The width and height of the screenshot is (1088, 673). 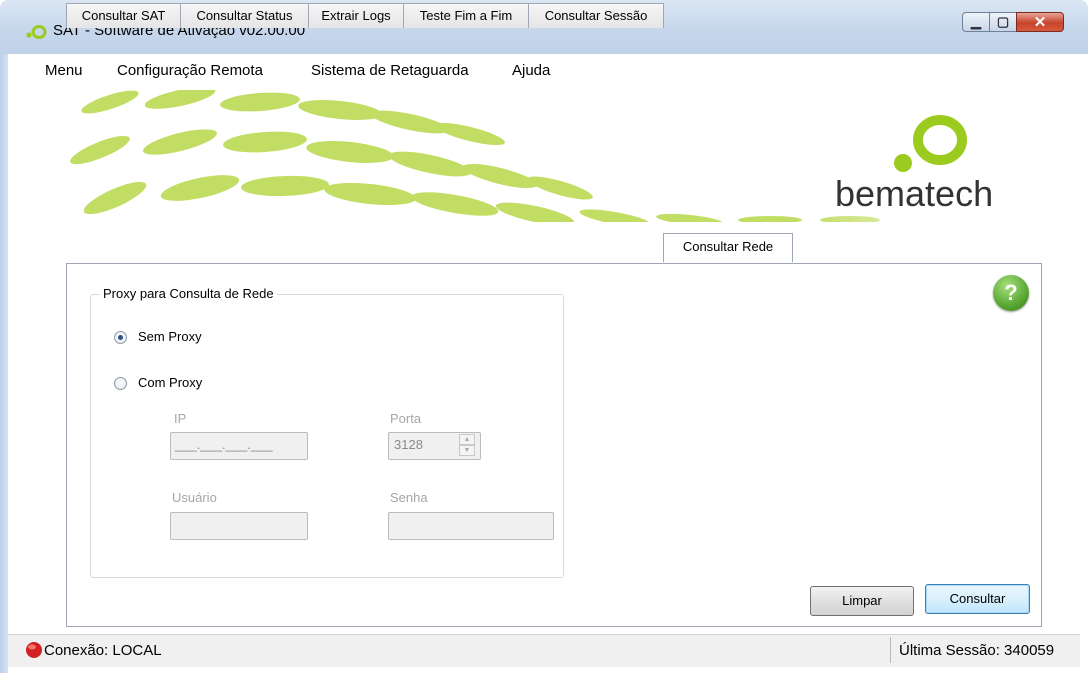 What do you see at coordinates (36, 32) in the screenshot?
I see `sat-logo-icon` at bounding box center [36, 32].